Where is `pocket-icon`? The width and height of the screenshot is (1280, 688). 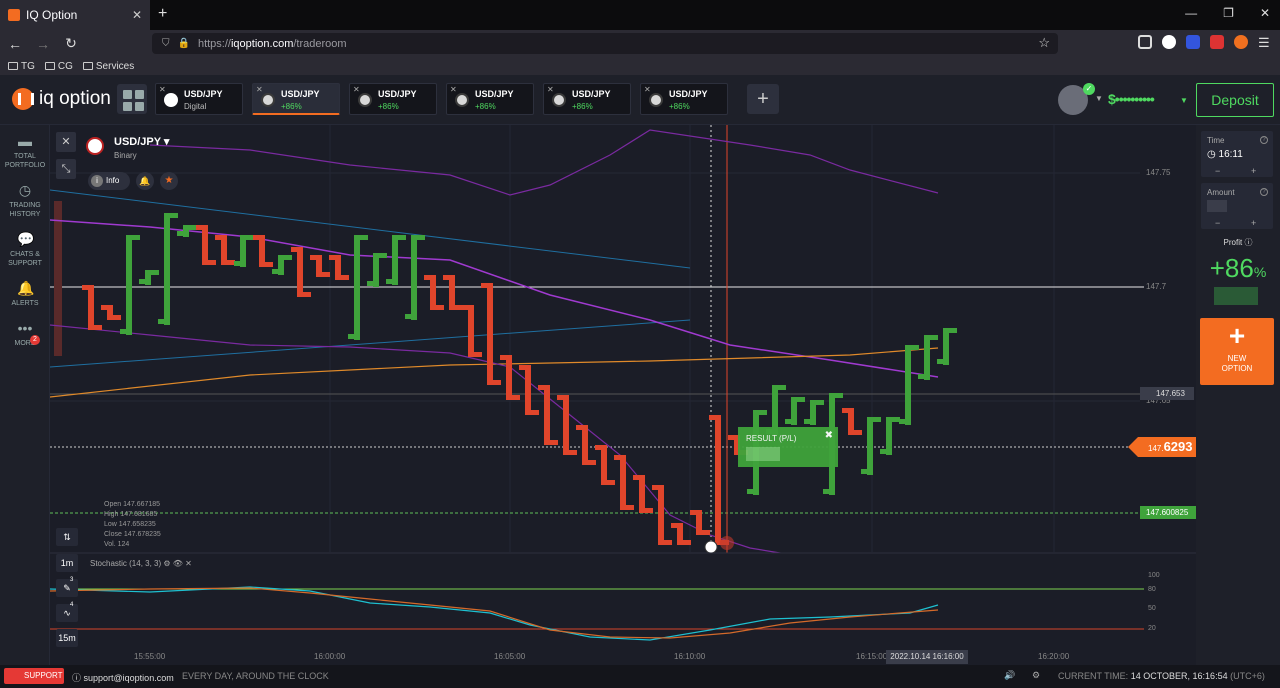 pocket-icon is located at coordinates (1145, 42).